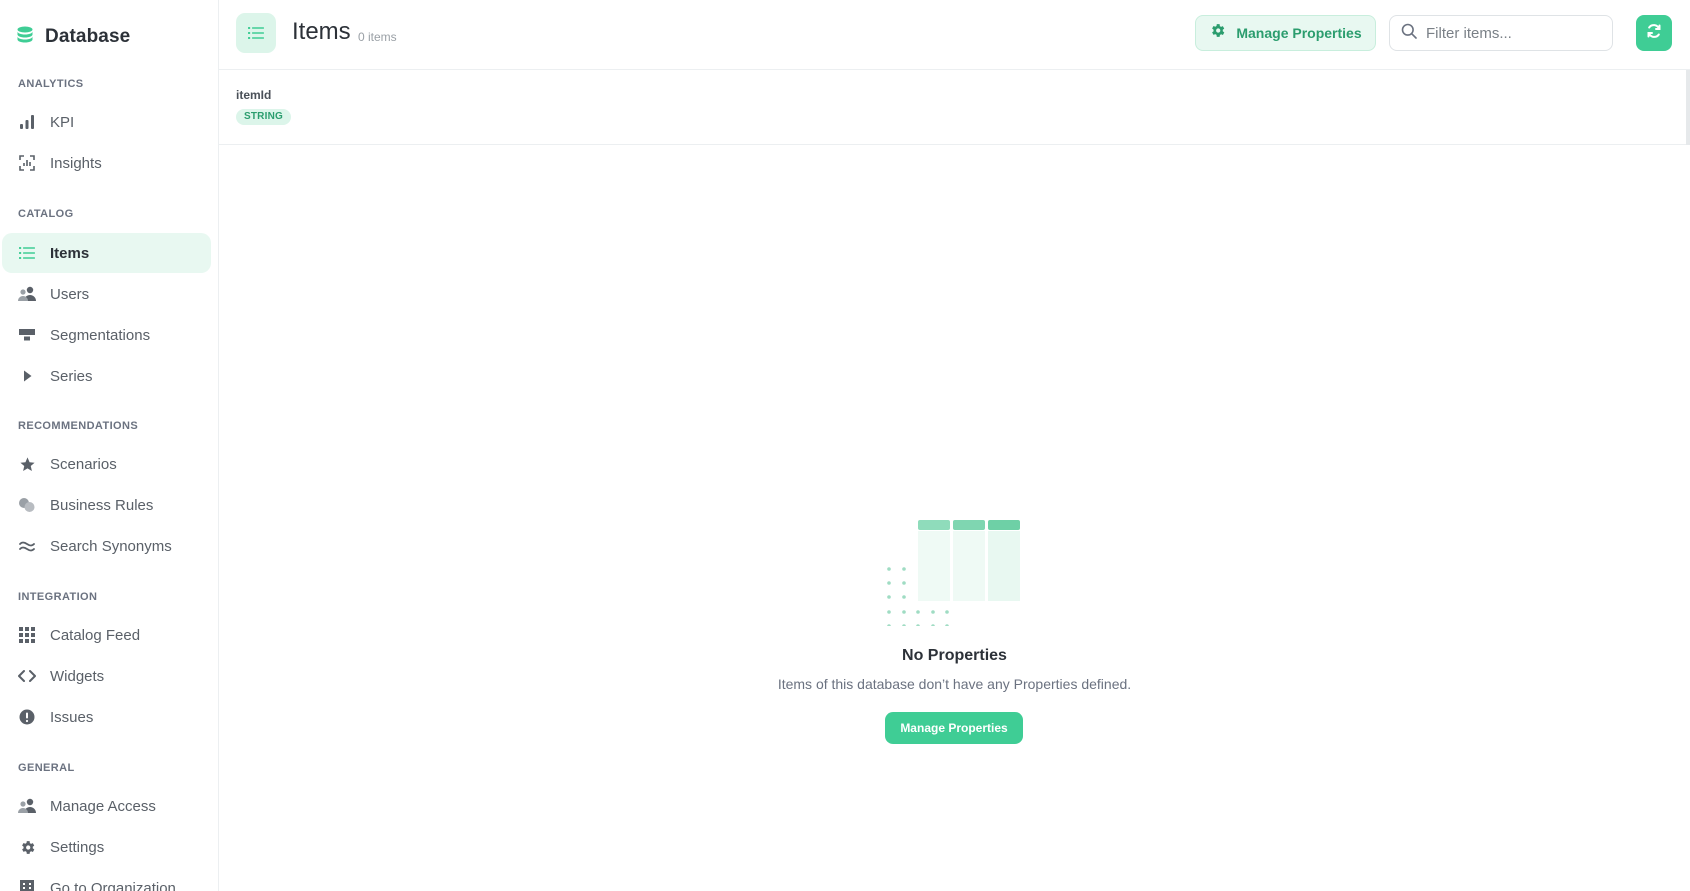  What do you see at coordinates (95, 635) in the screenshot?
I see `sidebar-item-label: Catalog Feed` at bounding box center [95, 635].